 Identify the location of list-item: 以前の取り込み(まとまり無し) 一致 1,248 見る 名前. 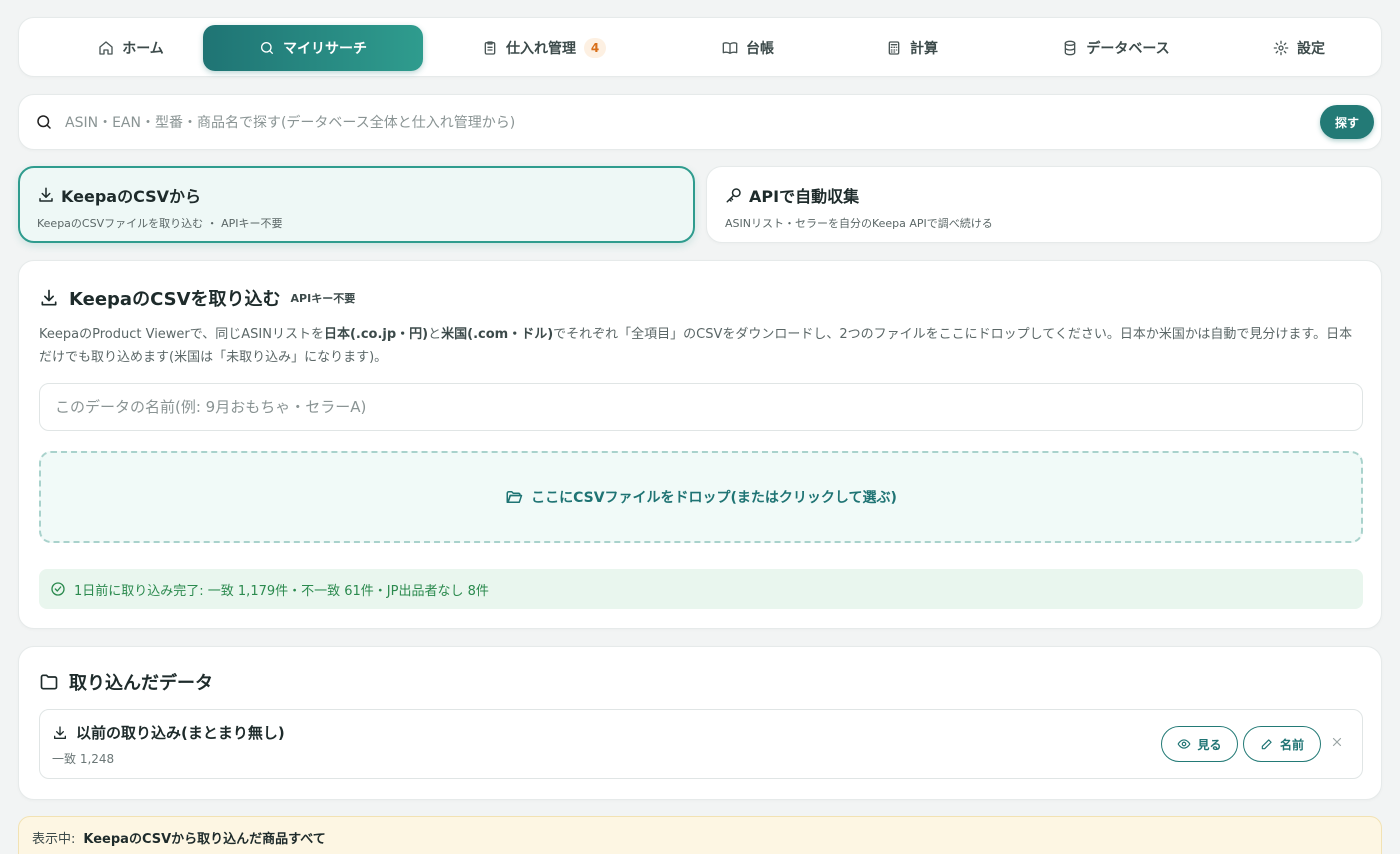
(701, 744).